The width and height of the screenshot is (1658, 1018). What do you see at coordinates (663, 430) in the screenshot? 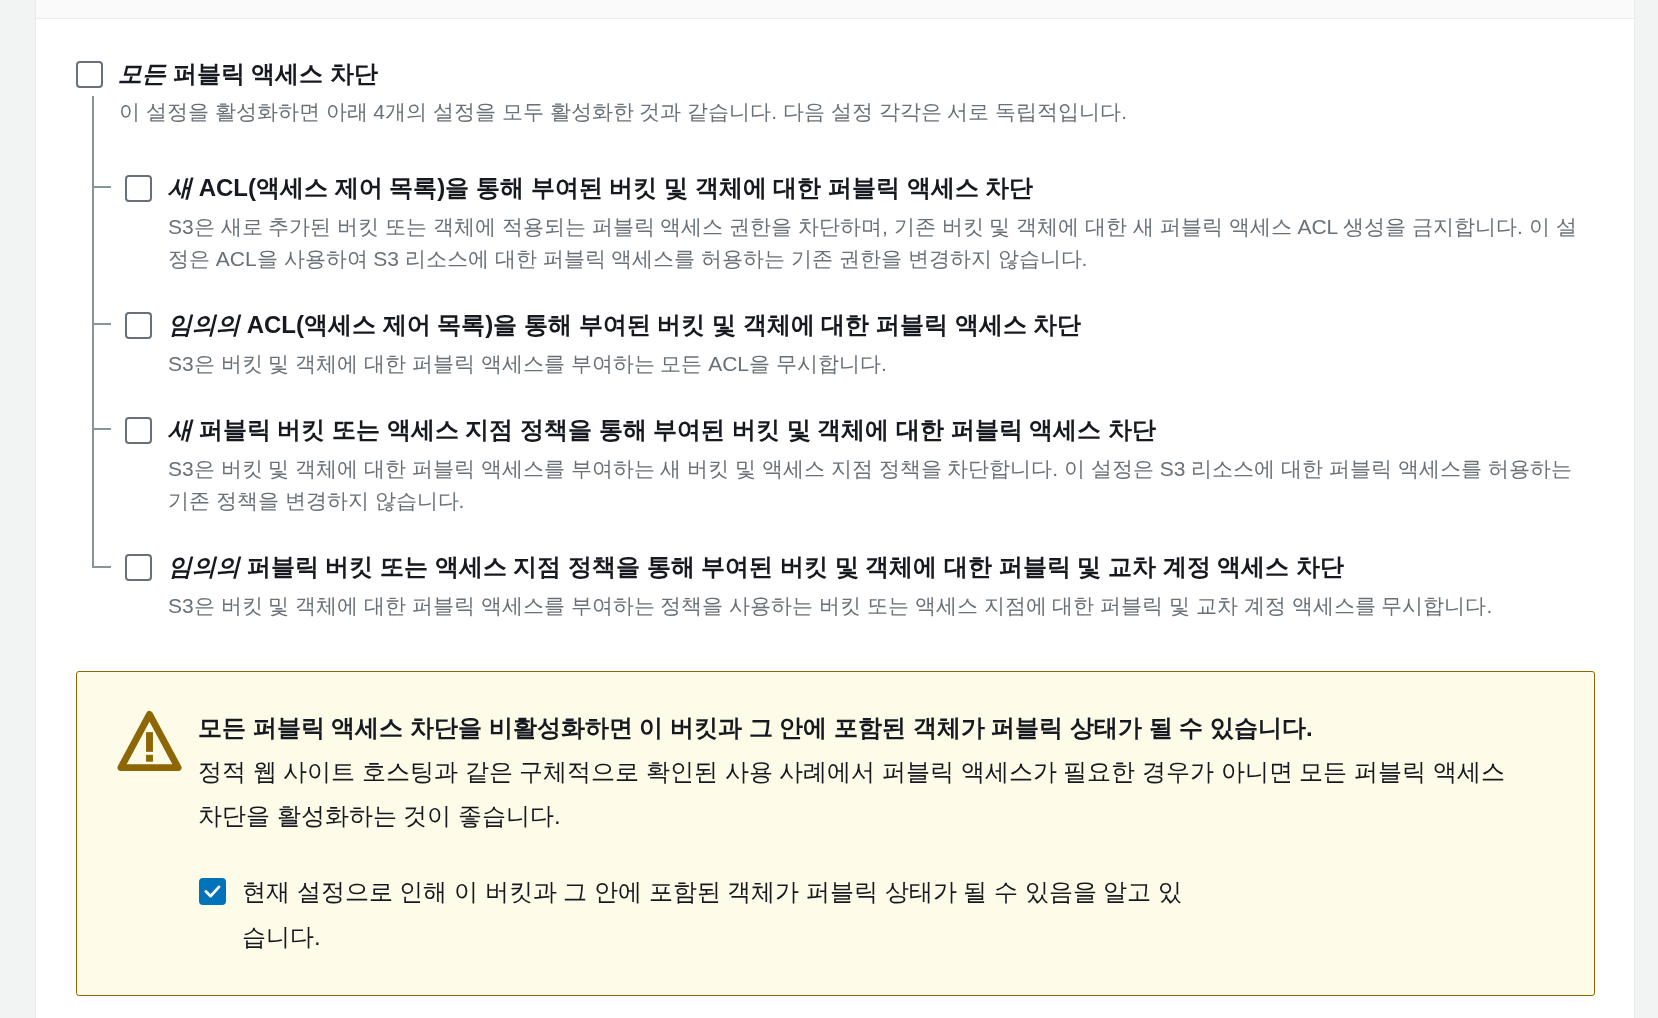
I see `option-label: 새 퍼블릭 버킷 또는 액세스 지점 정책을 통해 부여된 버킷 및 객체에 대한 퍼블릭 액세스 차단` at bounding box center [663, 430].